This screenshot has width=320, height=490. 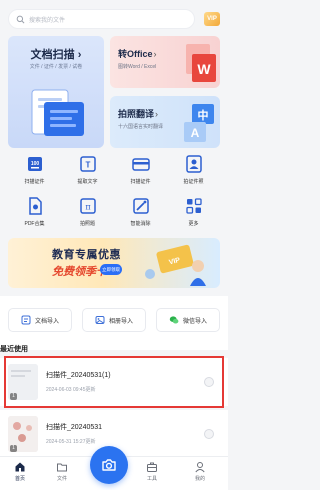 What do you see at coordinates (87, 173) in the screenshot?
I see `tool-text-extract: T 提取文字` at bounding box center [87, 173].